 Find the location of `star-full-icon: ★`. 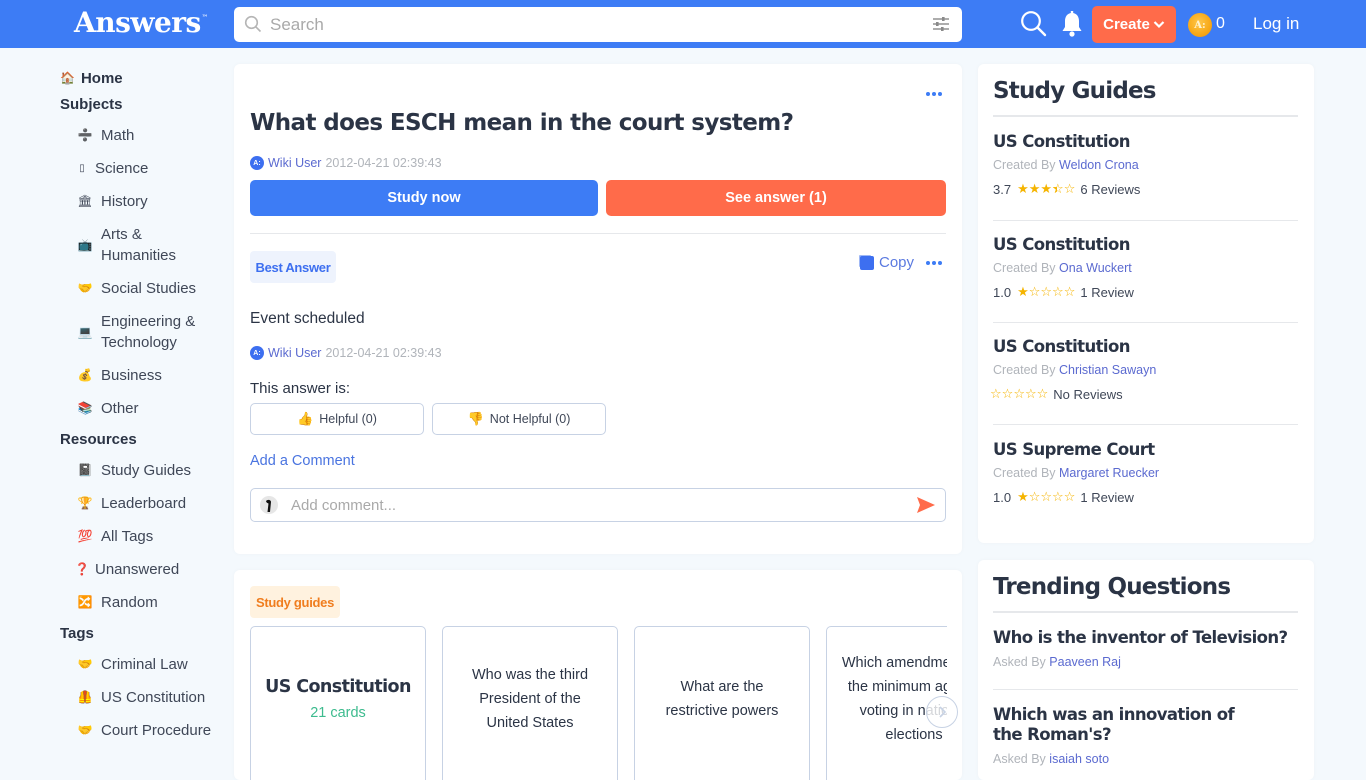

star-full-icon: ★ is located at coordinates (1046, 188).